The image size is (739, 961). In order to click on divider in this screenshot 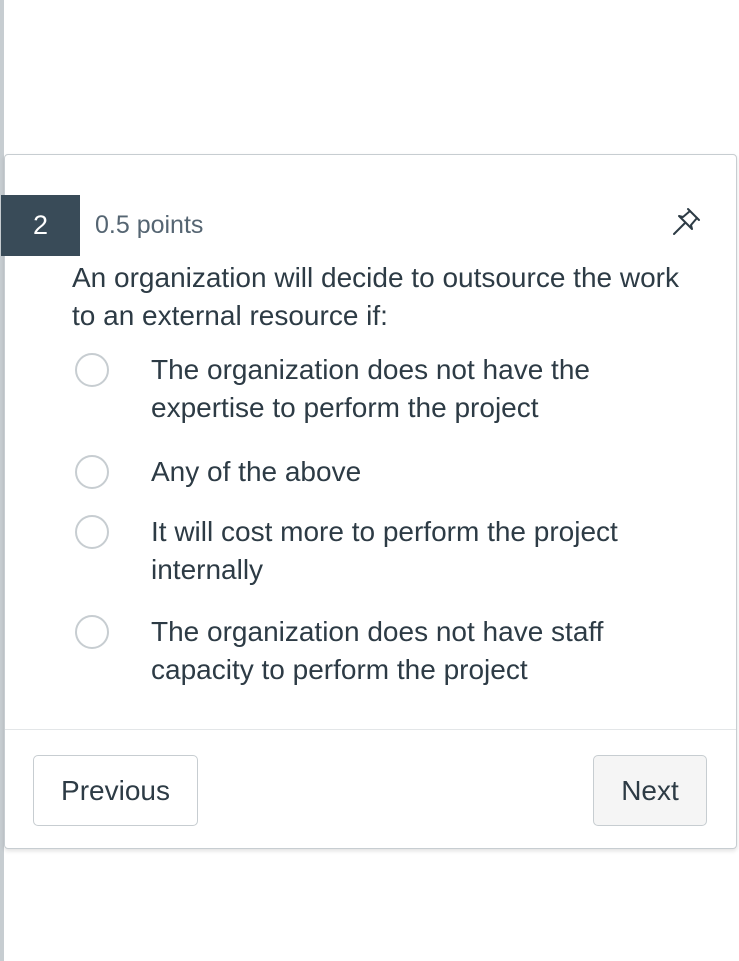, I will do `click(370, 729)`.